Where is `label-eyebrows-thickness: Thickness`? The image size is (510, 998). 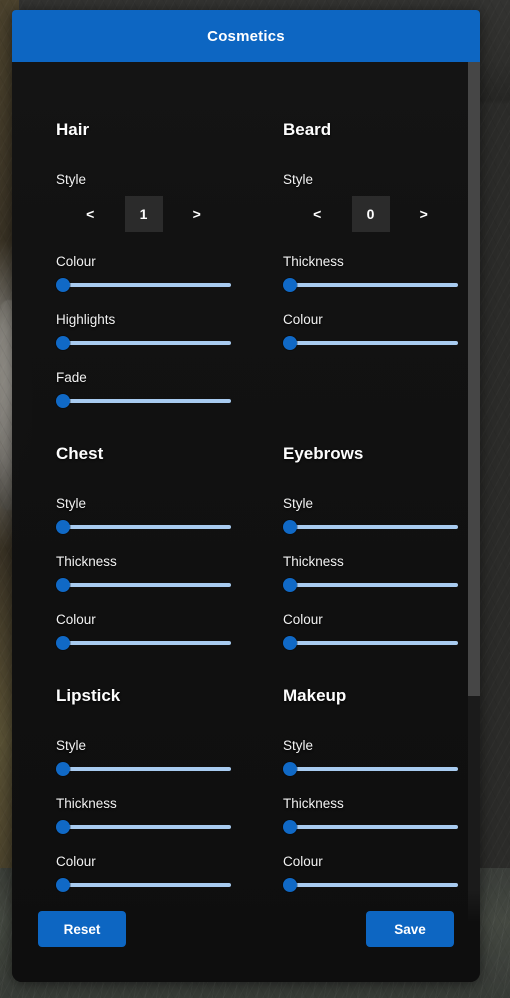 label-eyebrows-thickness: Thickness is located at coordinates (313, 561).